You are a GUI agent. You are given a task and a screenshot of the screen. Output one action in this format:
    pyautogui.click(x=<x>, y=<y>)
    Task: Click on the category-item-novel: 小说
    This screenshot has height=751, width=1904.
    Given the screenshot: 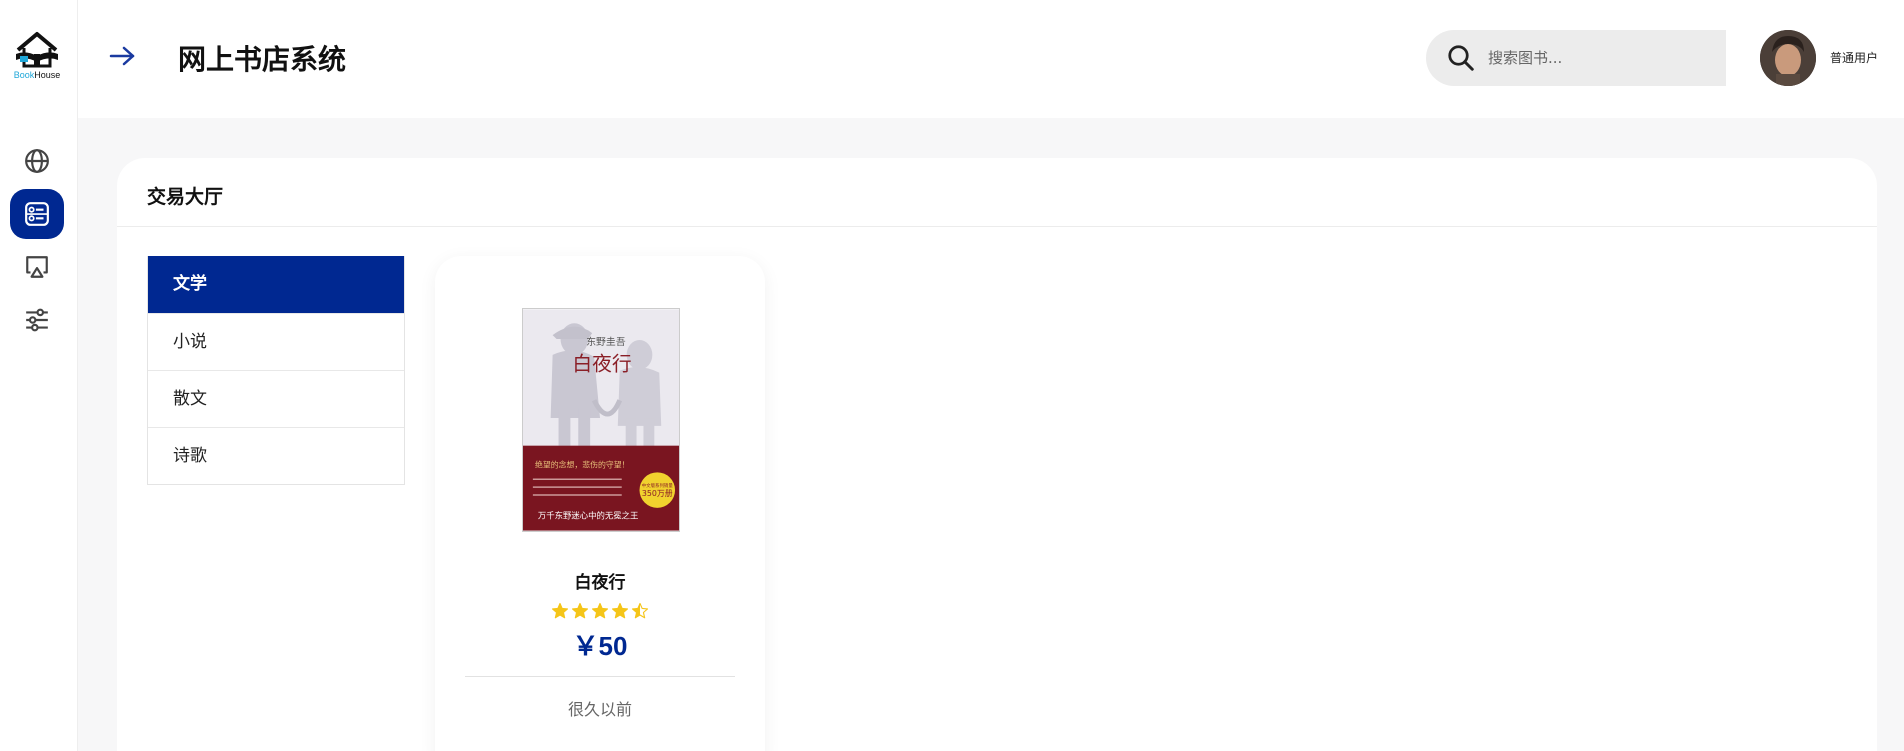 What is the action you would take?
    pyautogui.click(x=276, y=341)
    